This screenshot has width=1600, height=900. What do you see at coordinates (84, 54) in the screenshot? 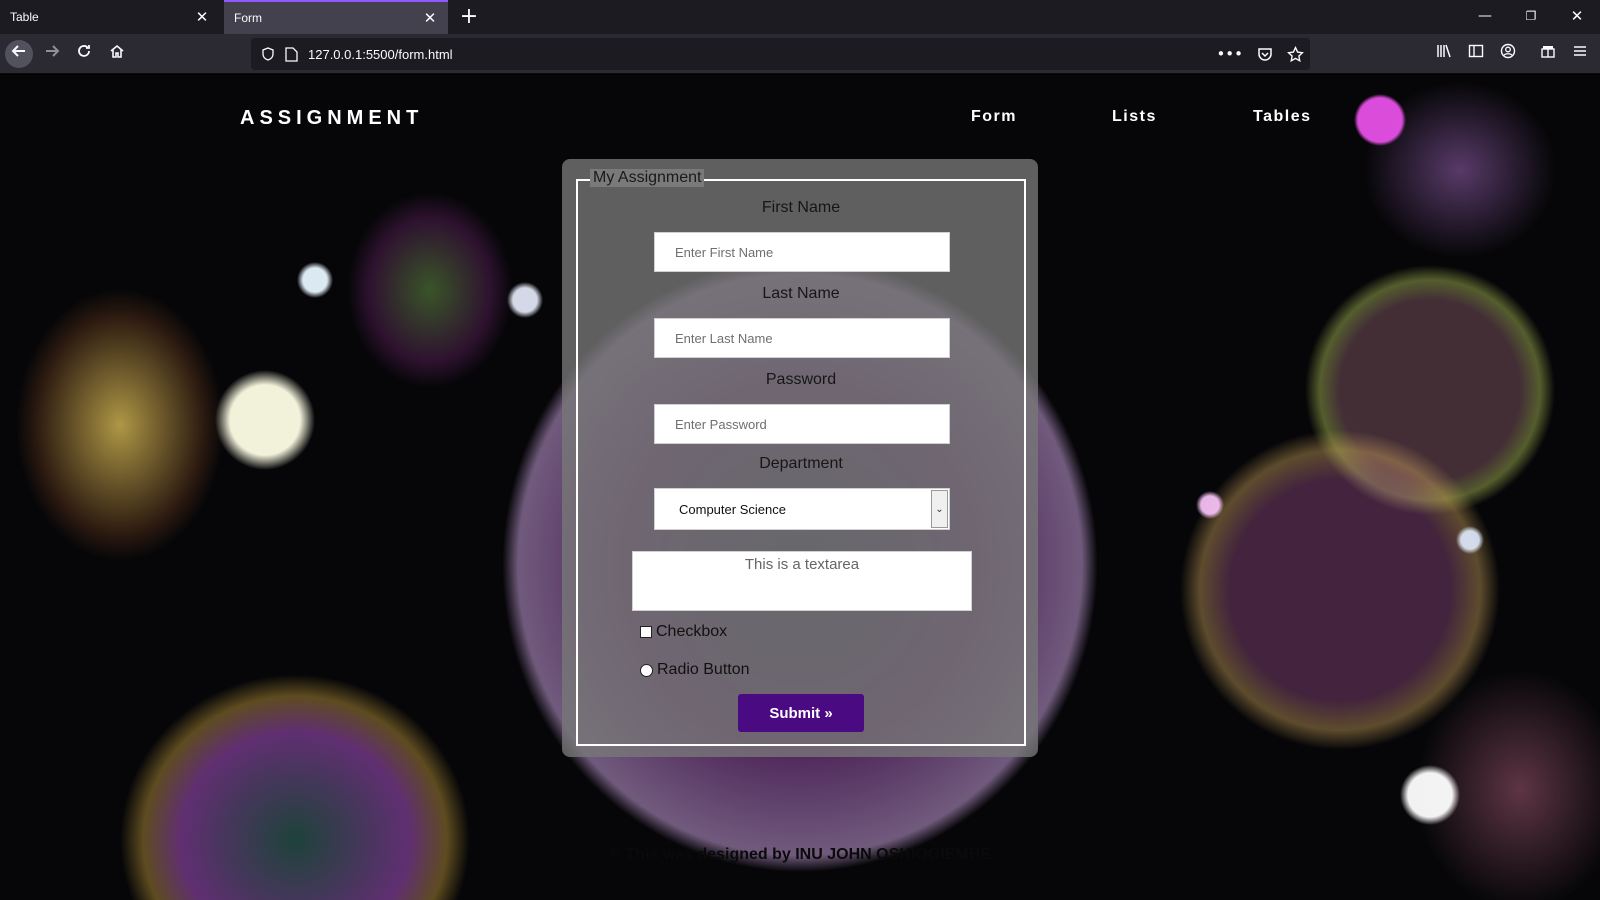
I see `reload-icon` at bounding box center [84, 54].